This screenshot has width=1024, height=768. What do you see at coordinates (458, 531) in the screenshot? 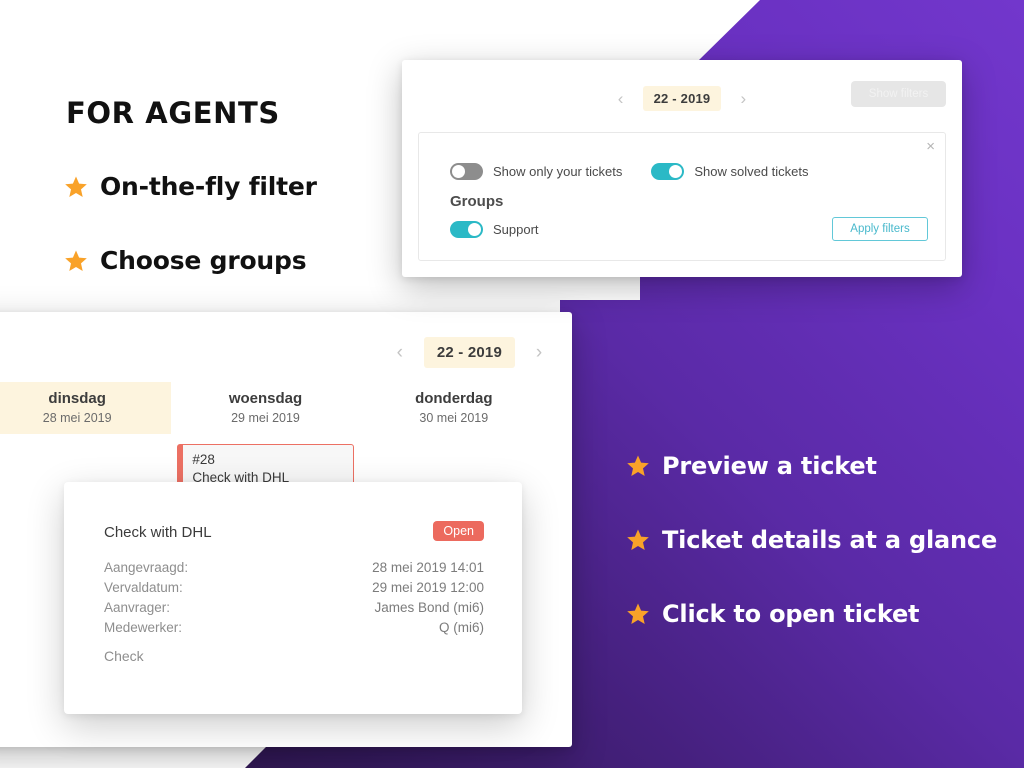
I see `status-badge: Open` at bounding box center [458, 531].